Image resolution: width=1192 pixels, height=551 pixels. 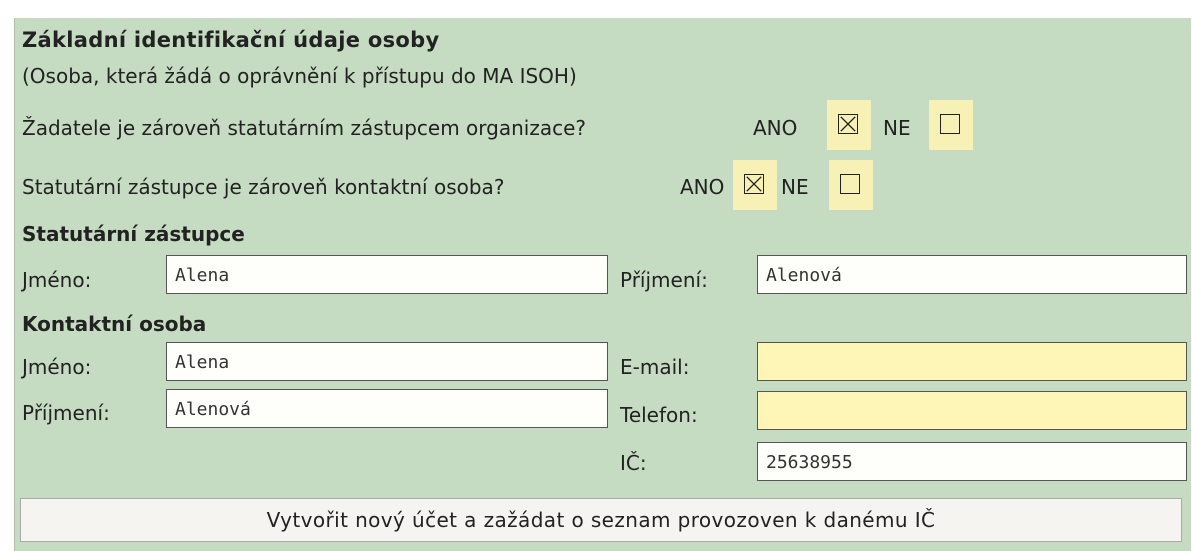 What do you see at coordinates (897, 128) in the screenshot?
I see `question-statutory-no-label: NE` at bounding box center [897, 128].